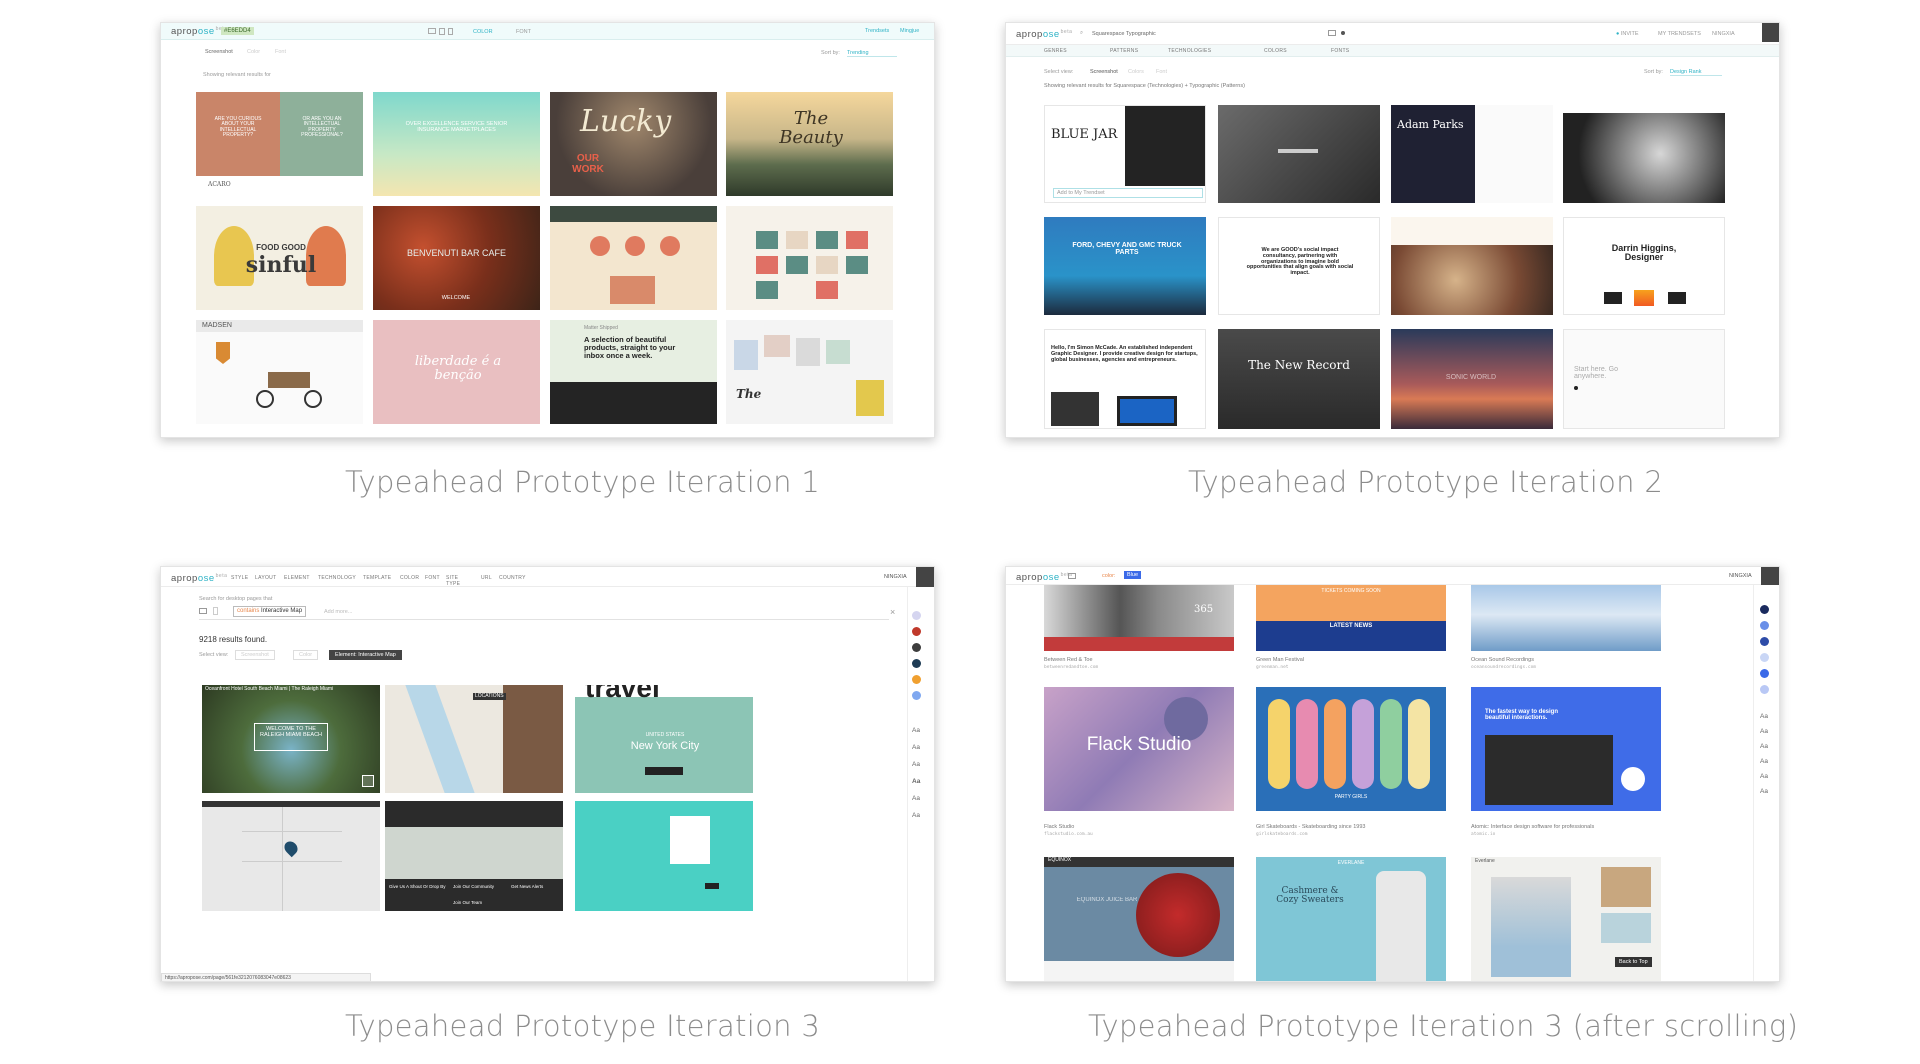  Describe the element at coordinates (297, 578) in the screenshot. I see `nav-element: ELEMENT` at that location.